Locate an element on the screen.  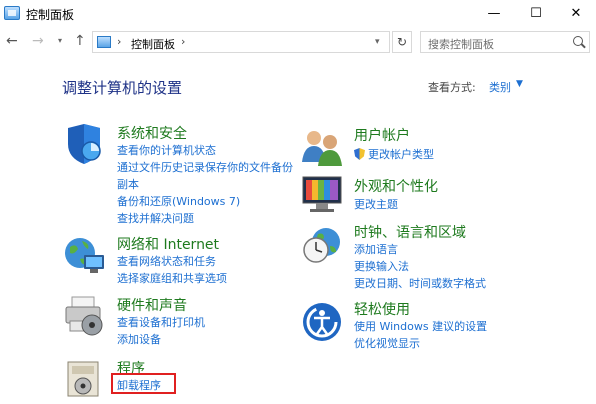
category-appearance: 外观和个性化 is located at coordinates (396, 186).